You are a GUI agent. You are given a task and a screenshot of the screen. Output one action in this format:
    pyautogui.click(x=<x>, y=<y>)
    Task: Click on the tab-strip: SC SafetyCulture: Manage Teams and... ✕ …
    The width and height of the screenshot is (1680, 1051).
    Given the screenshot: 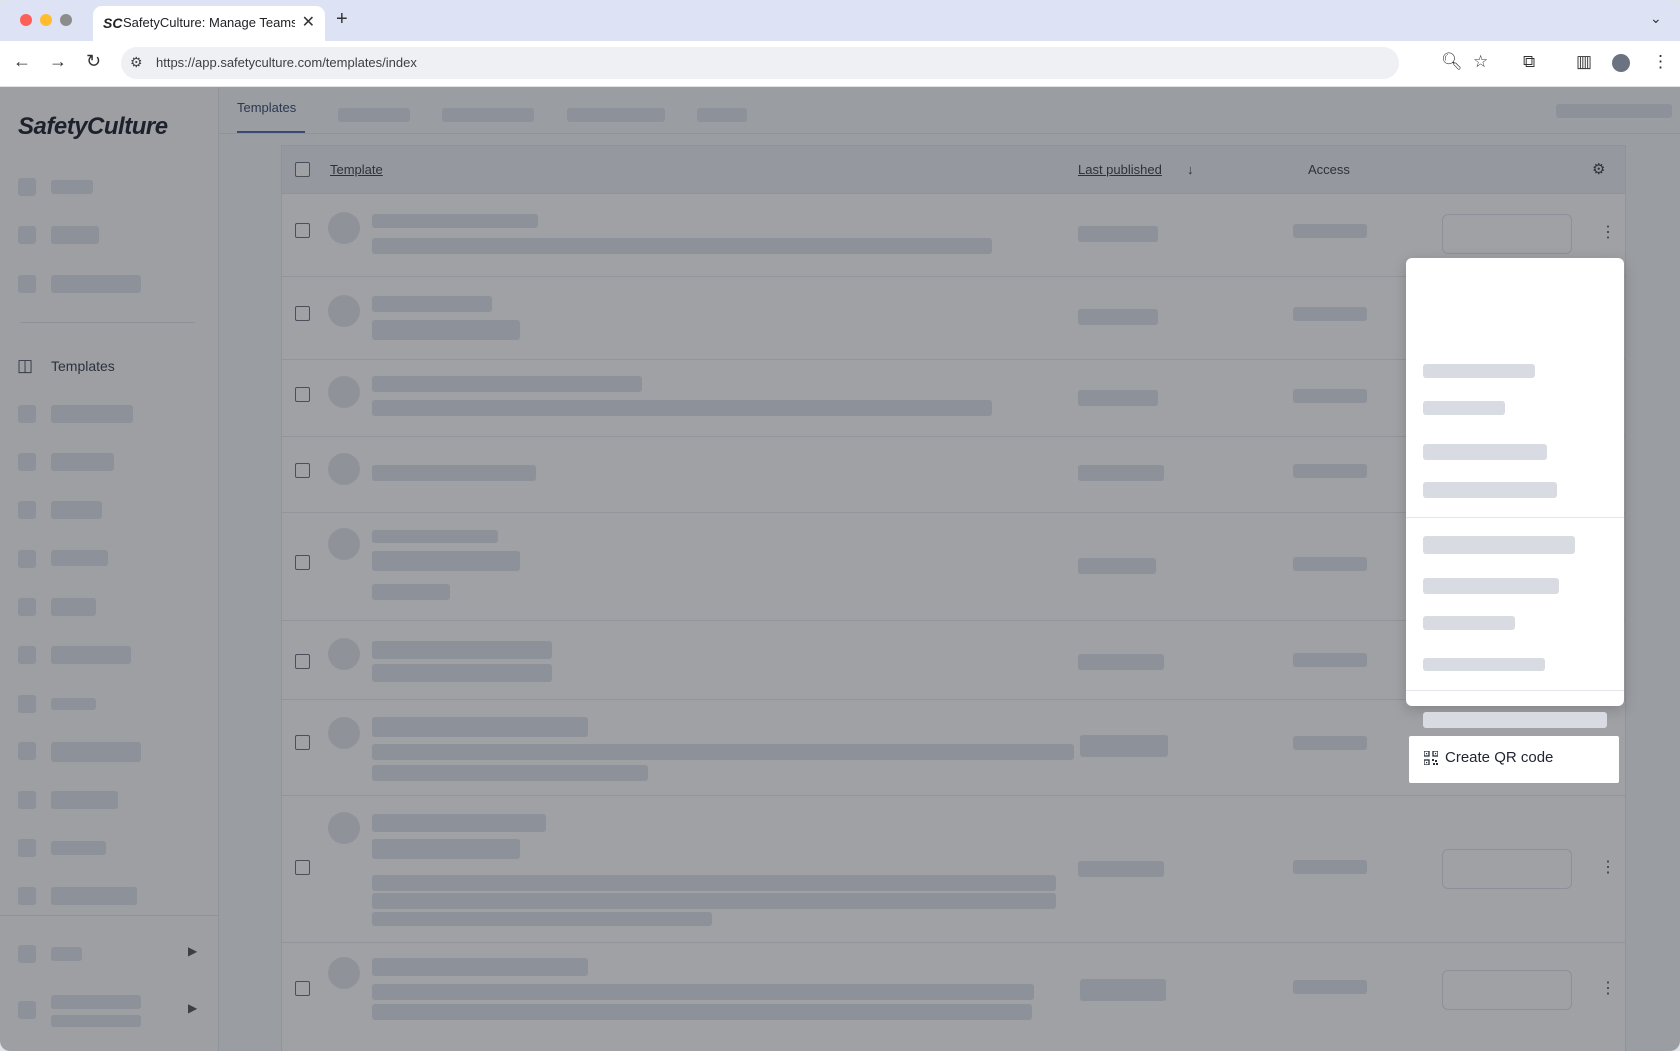 What is the action you would take?
    pyautogui.click(x=840, y=20)
    